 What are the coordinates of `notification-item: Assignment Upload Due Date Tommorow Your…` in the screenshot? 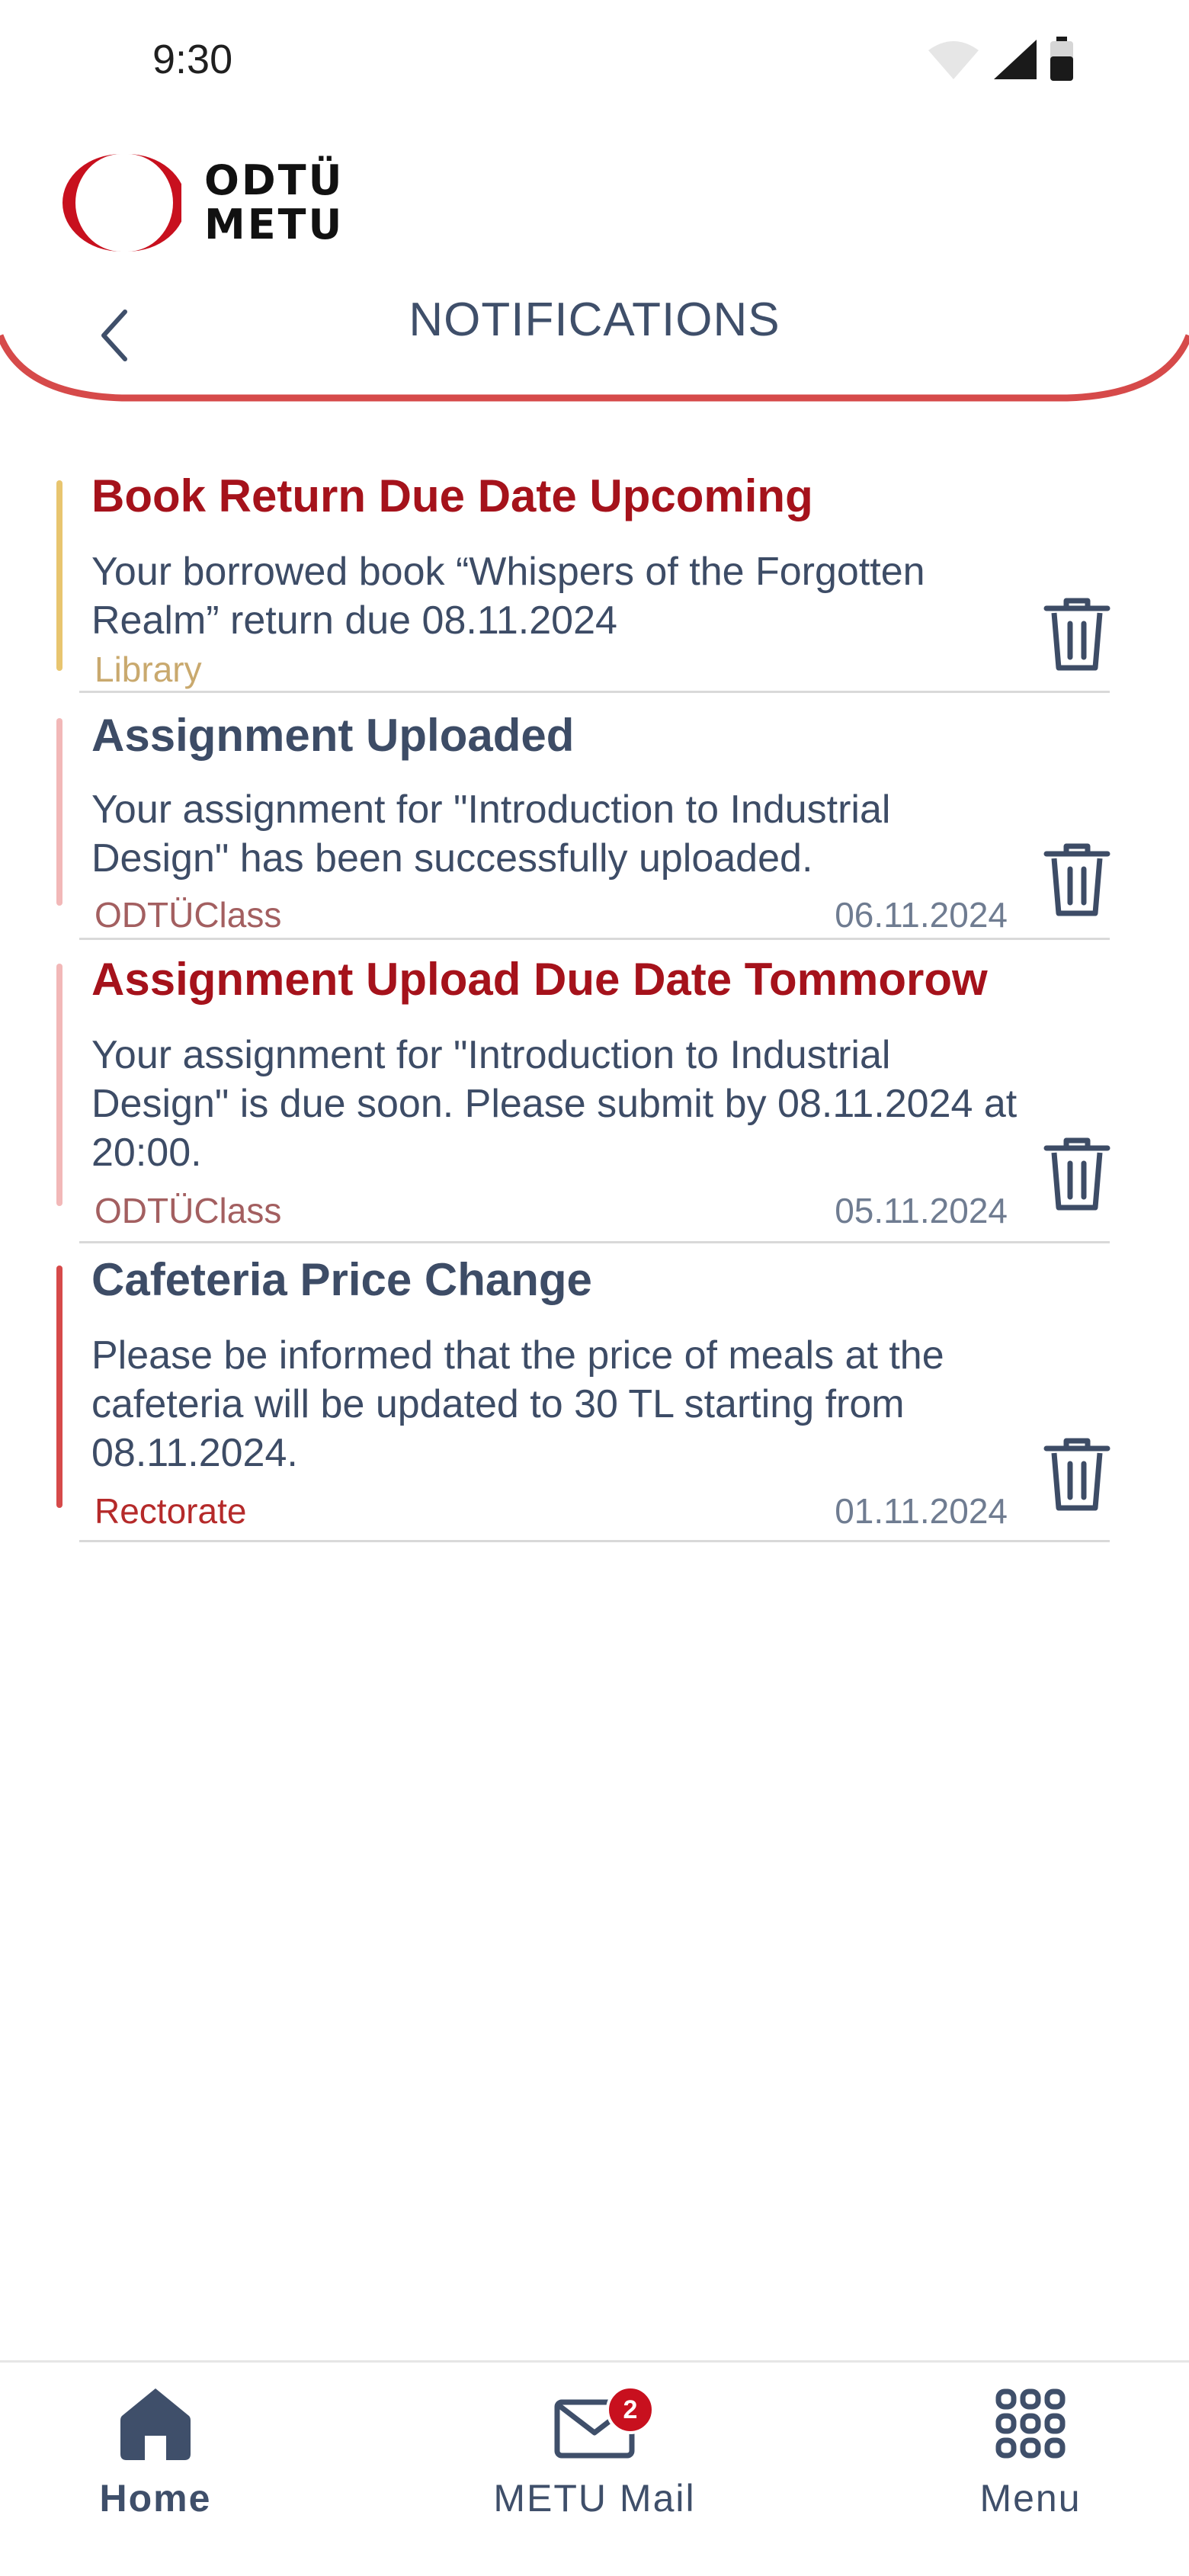 It's located at (594, 1092).